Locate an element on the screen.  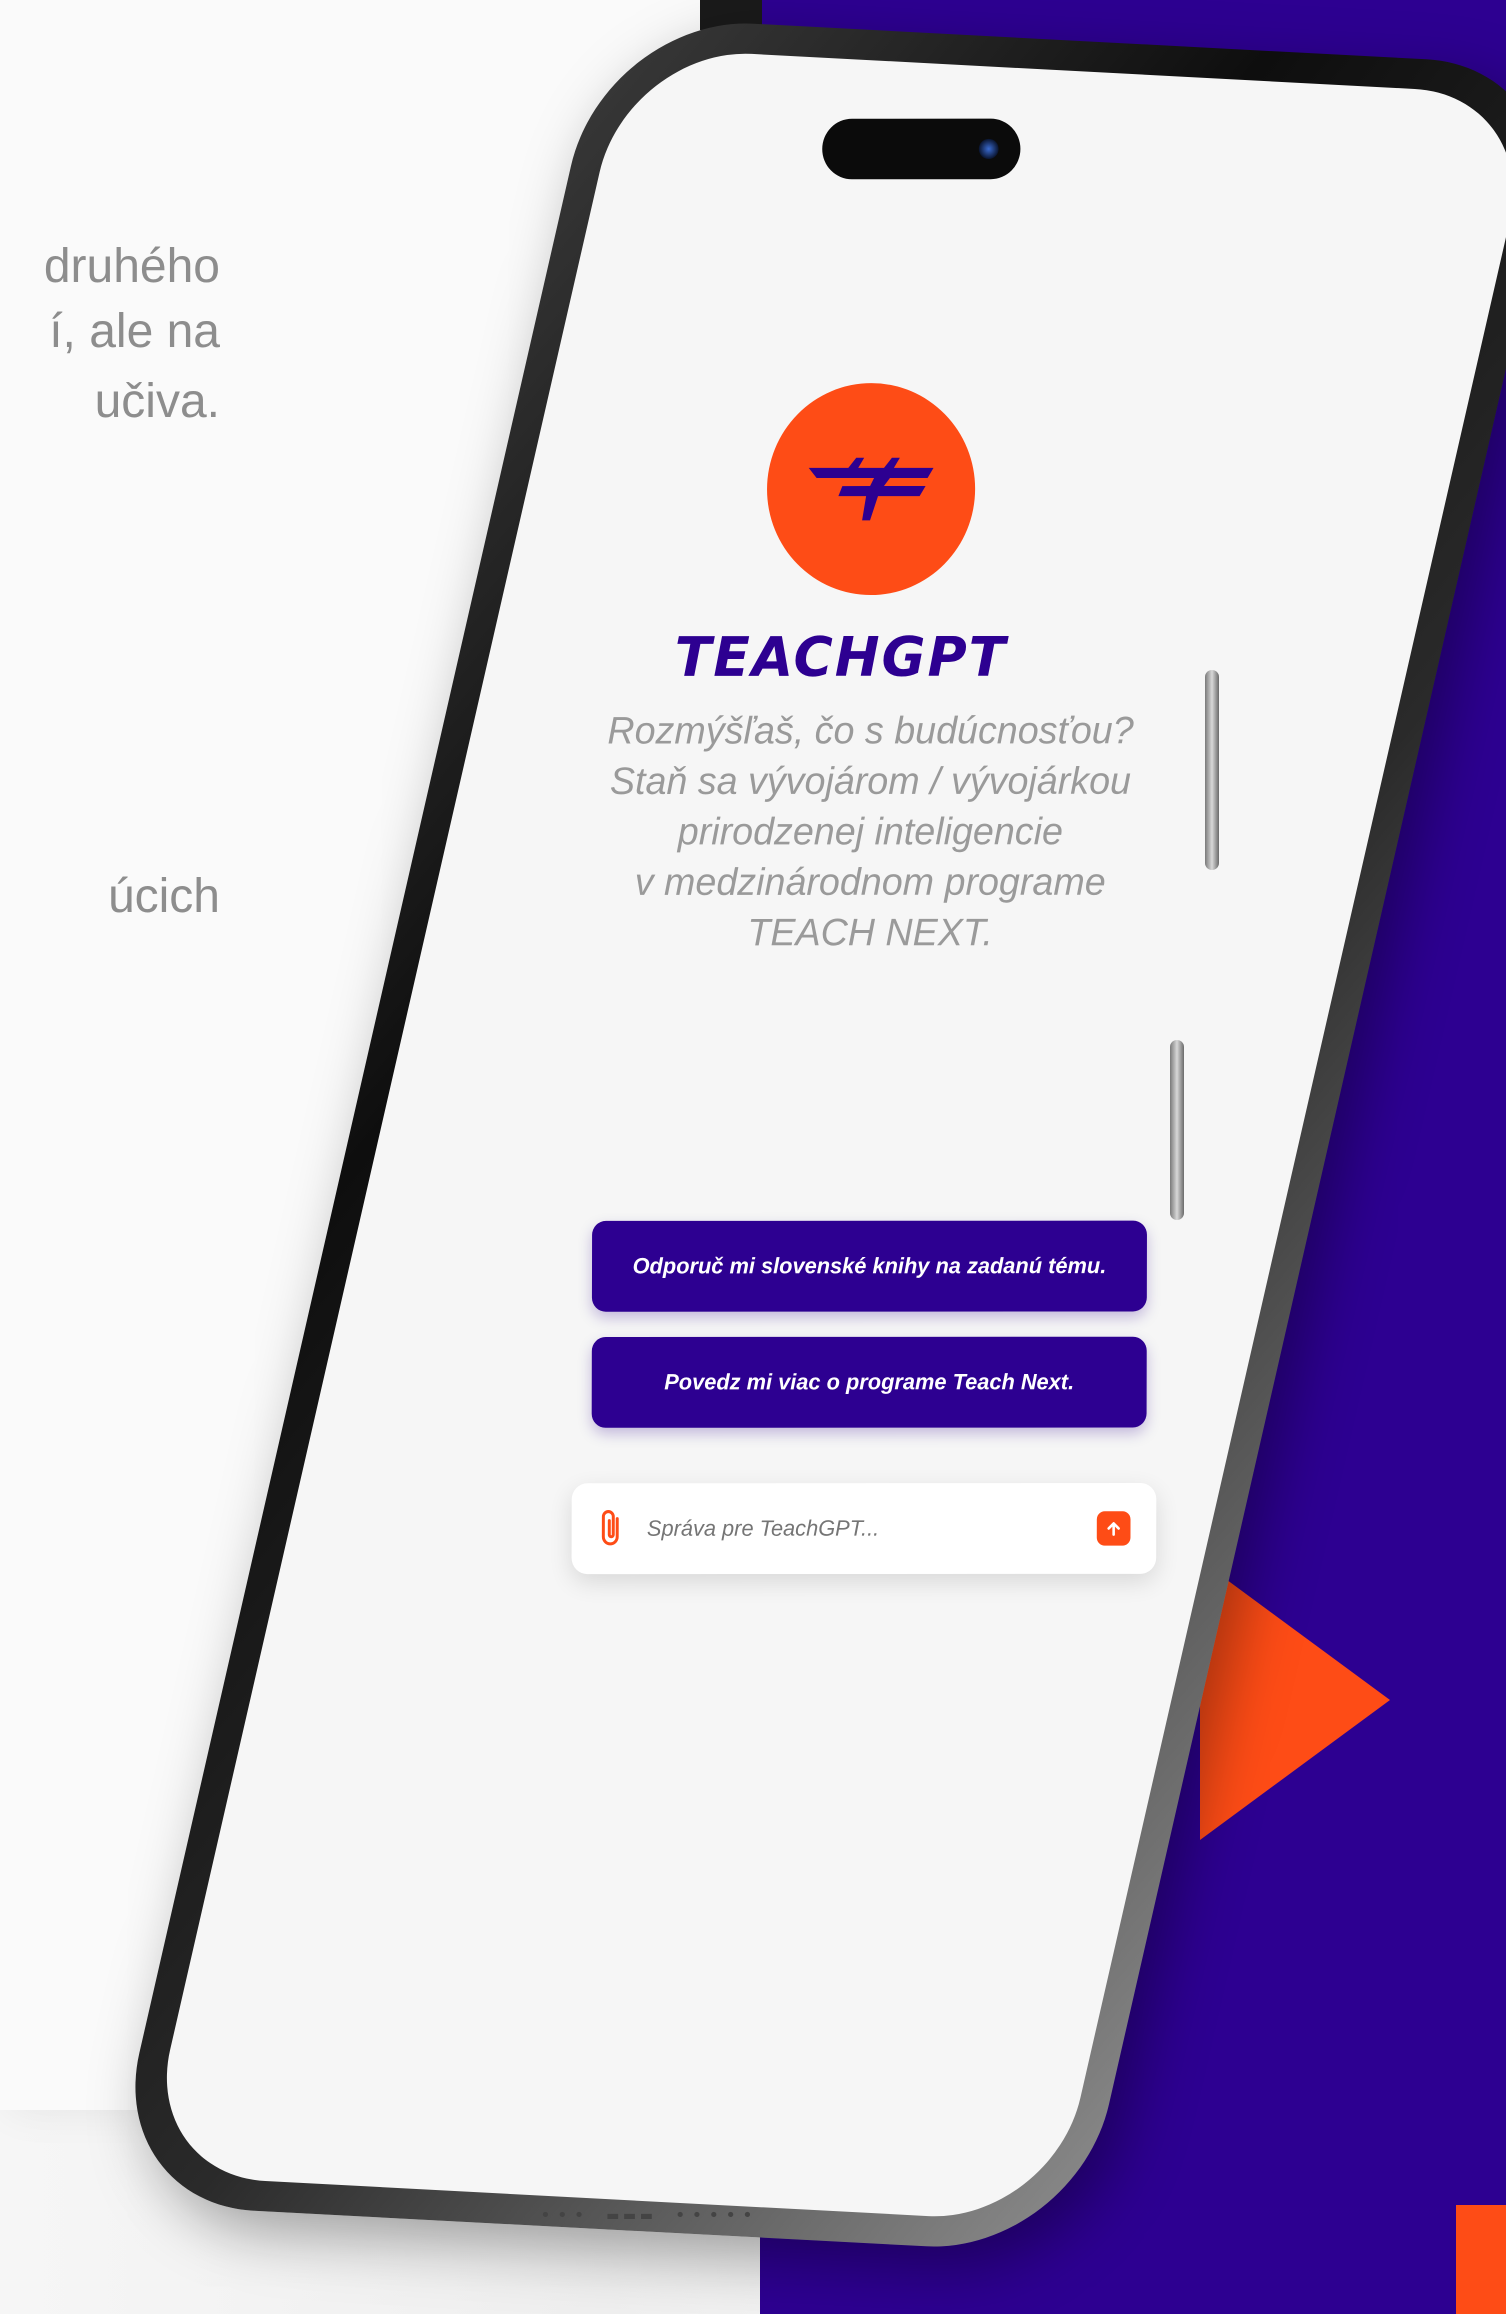
suggestion-button-program: Povedz mi viac o programe Teach Next. is located at coordinates (869, 1382).